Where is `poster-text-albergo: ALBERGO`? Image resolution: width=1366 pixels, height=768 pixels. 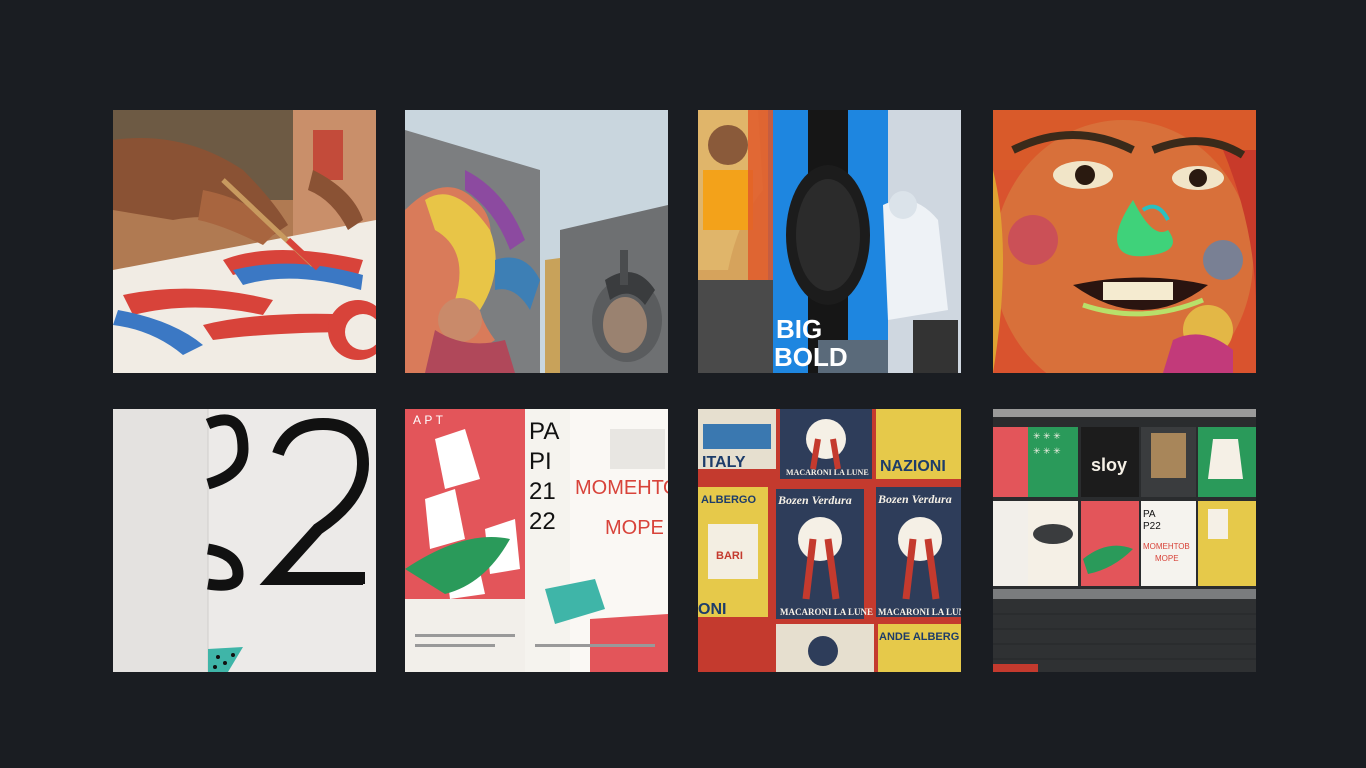 poster-text-albergo: ALBERGO is located at coordinates (728, 500).